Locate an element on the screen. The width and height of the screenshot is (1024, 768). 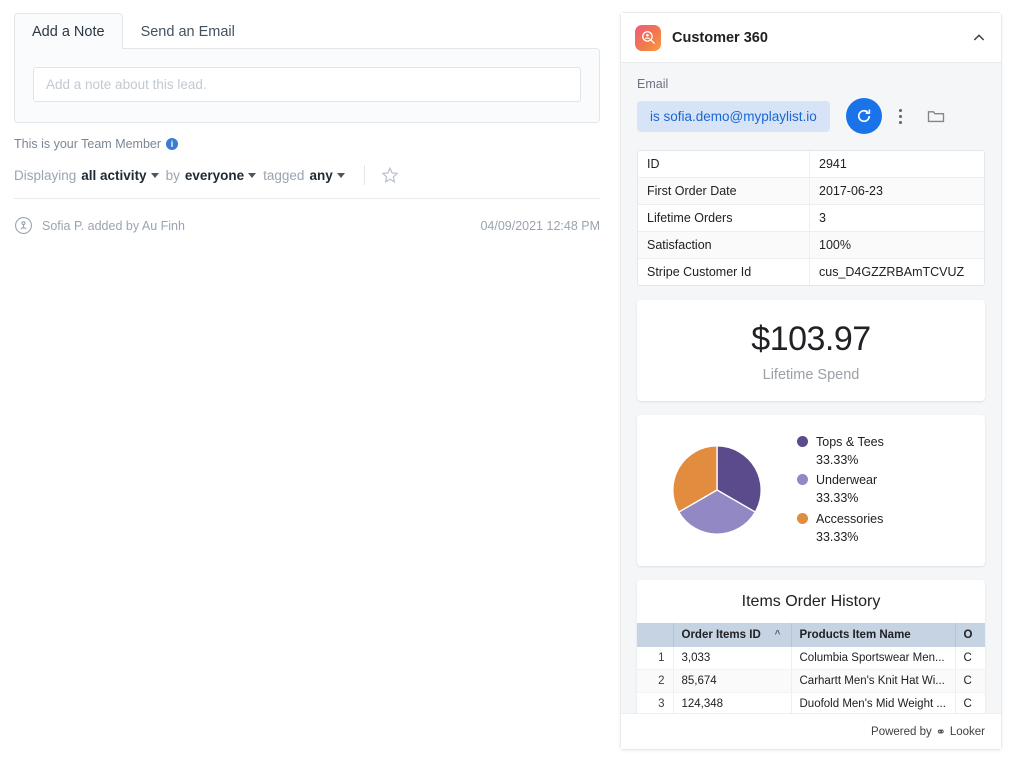
legend-text-2: Accessories 33.33% is located at coordinates (850, 527).